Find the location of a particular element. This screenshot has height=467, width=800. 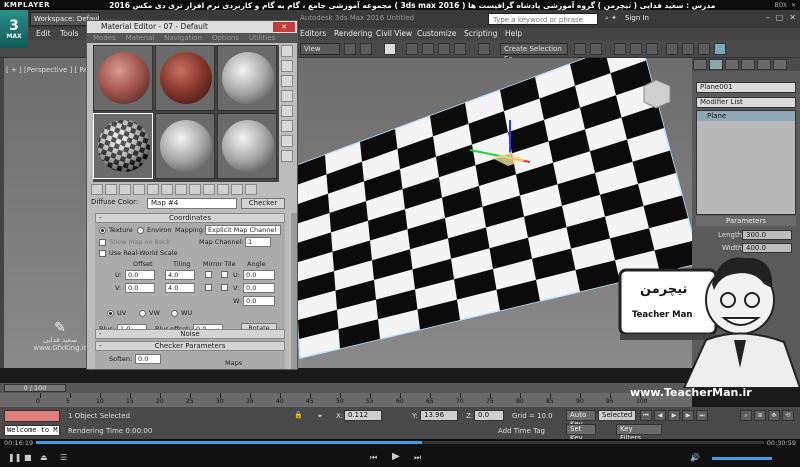

menu-tools: Tools is located at coordinates (69, 33).